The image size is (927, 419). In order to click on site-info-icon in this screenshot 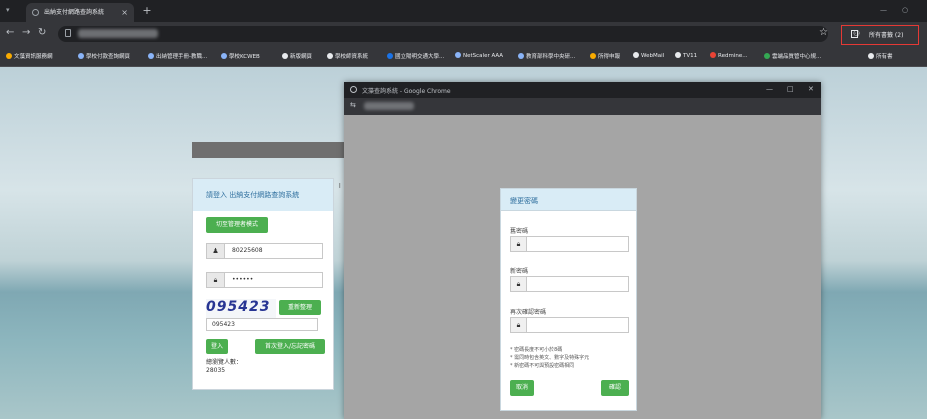, I will do `click(68, 33)`.